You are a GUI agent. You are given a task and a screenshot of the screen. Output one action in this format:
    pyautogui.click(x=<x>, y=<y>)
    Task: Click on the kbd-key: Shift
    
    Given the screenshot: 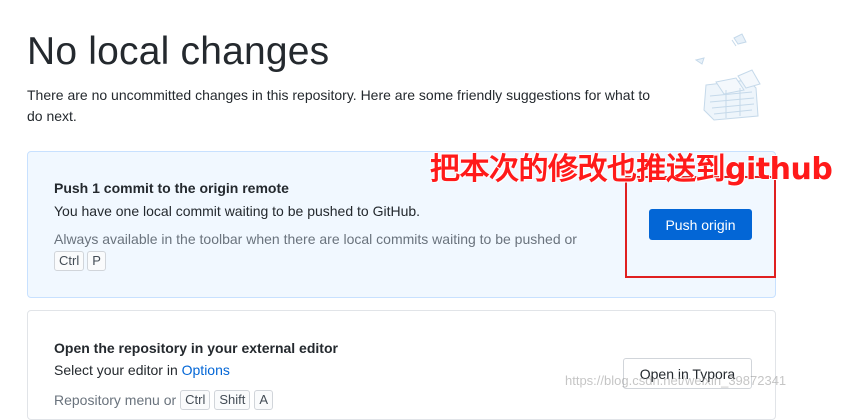 What is the action you would take?
    pyautogui.click(x=232, y=400)
    